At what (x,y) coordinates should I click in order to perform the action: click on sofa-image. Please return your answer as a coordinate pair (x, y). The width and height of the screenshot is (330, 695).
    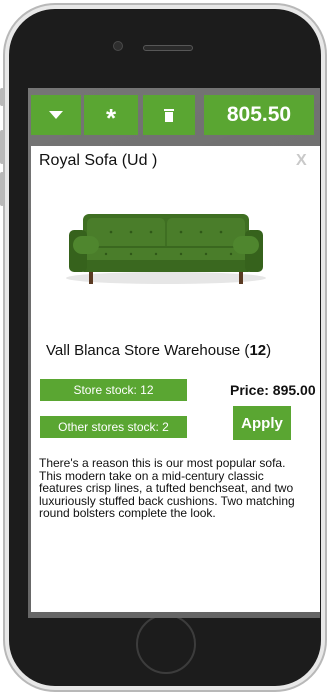
    Looking at the image, I should click on (166, 249).